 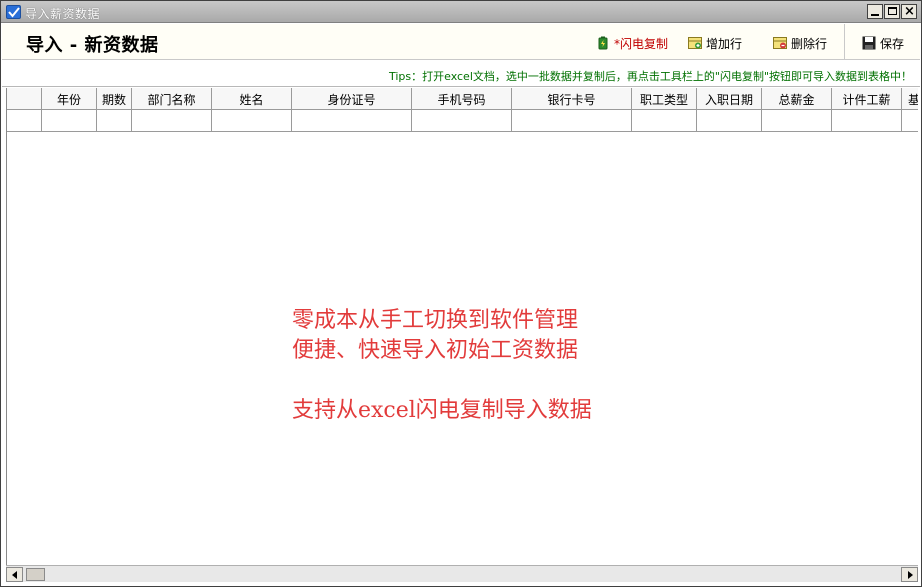 What do you see at coordinates (172, 99) in the screenshot?
I see `col-header-department: 部门名称` at bounding box center [172, 99].